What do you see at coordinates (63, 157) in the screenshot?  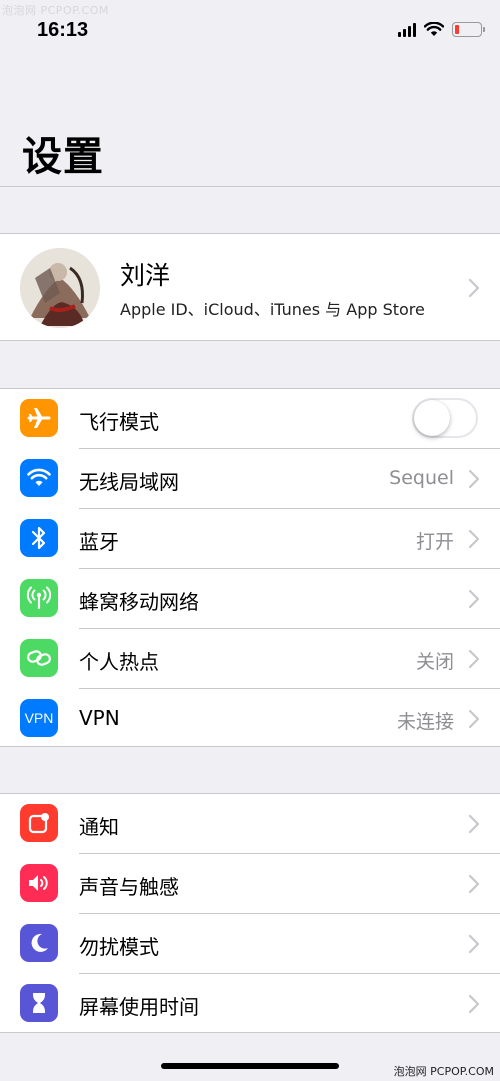 I see `page-title: 设置` at bounding box center [63, 157].